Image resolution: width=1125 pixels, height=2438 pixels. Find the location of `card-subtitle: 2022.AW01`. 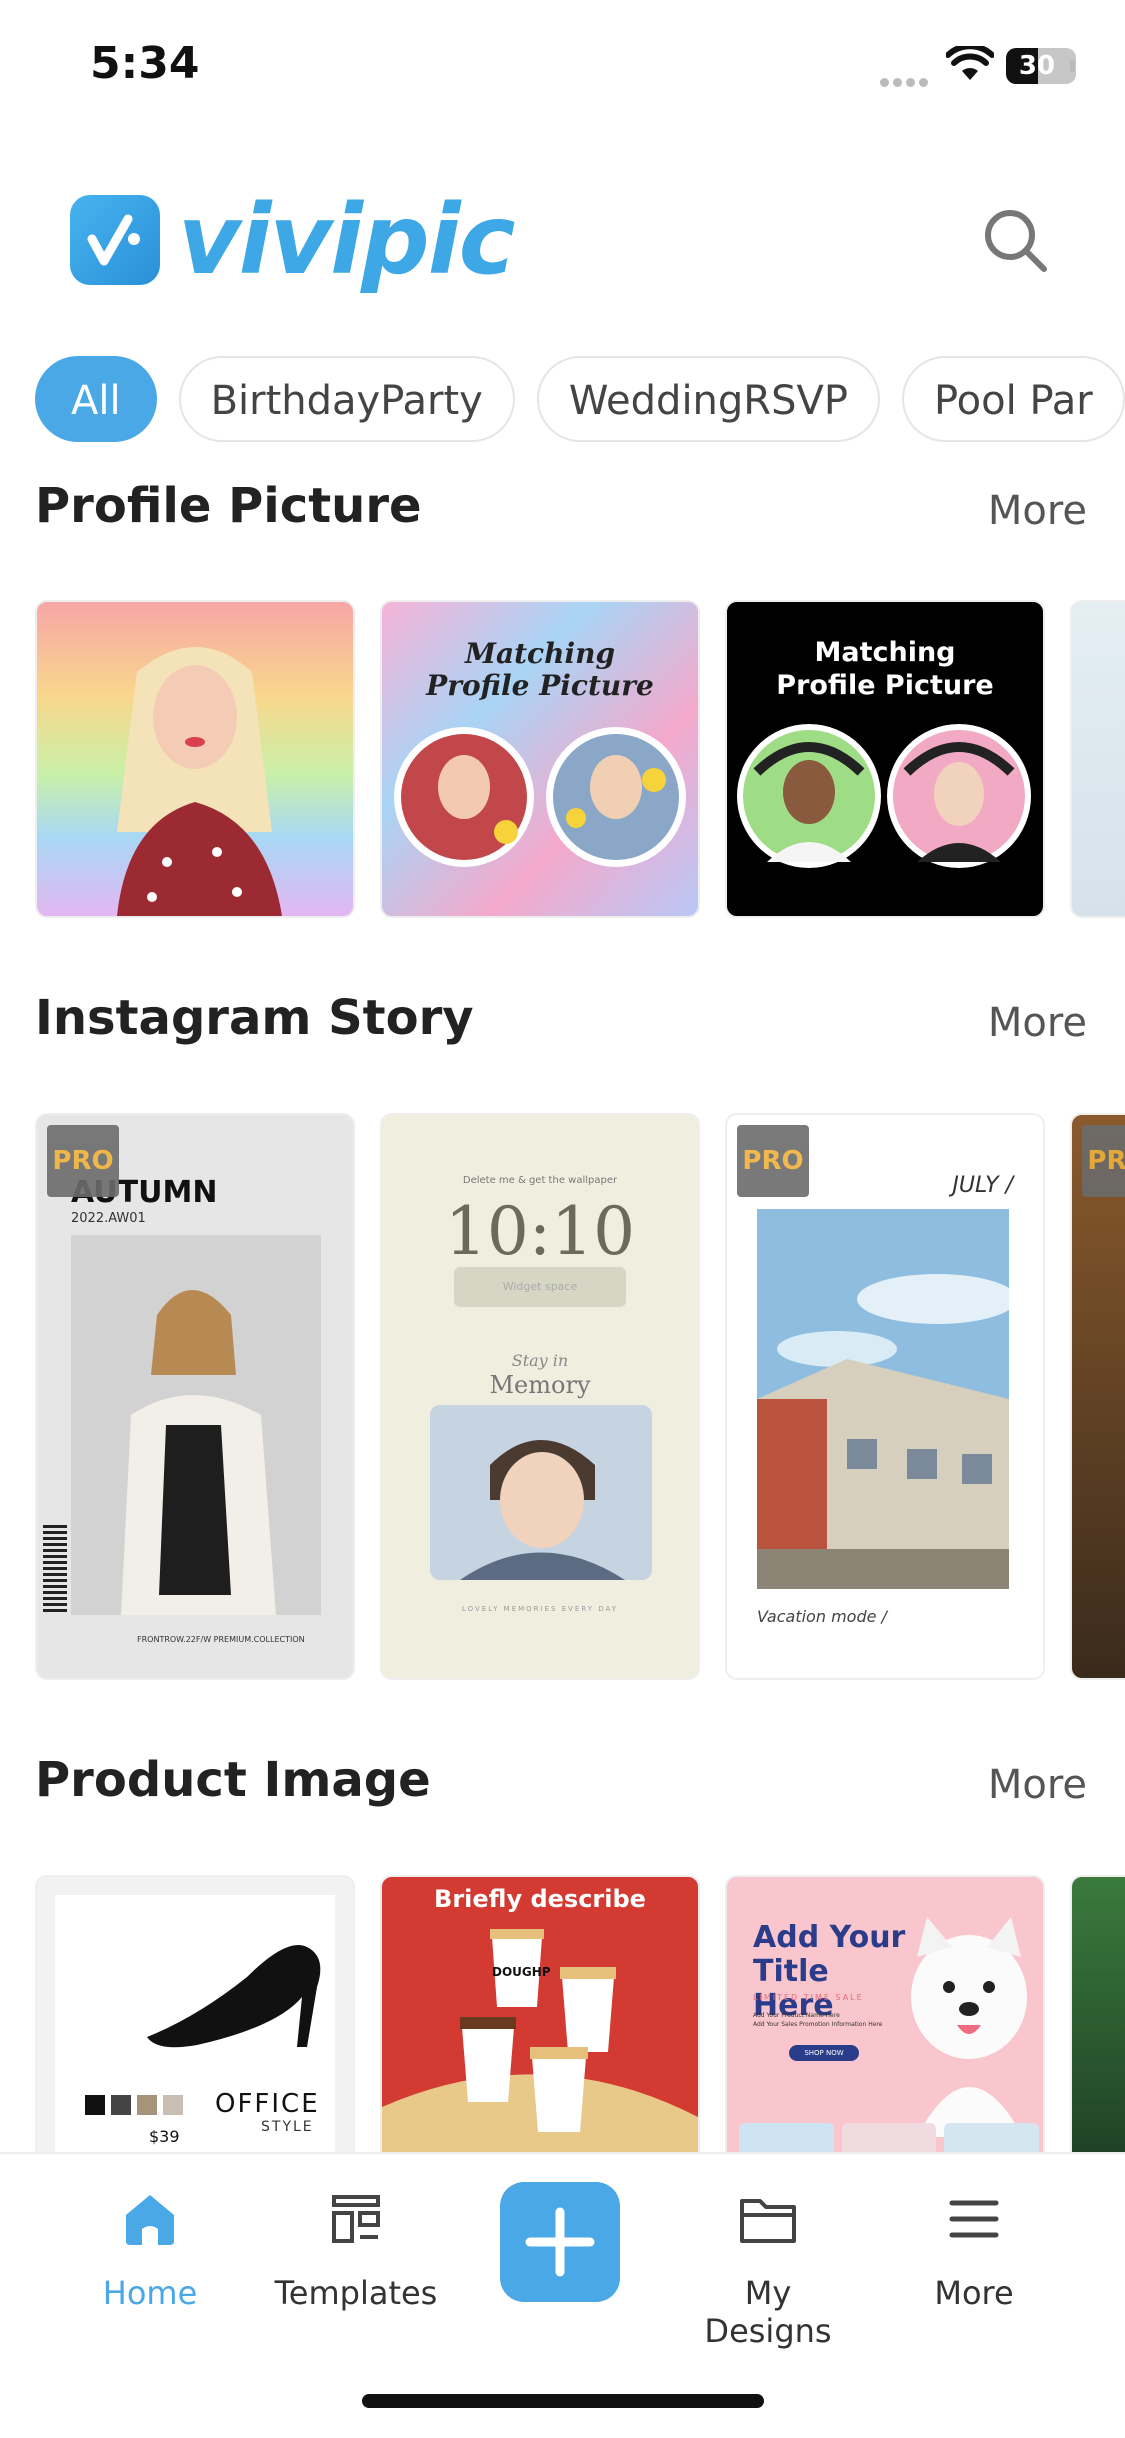

card-subtitle: 2022.AW01 is located at coordinates (108, 1218).